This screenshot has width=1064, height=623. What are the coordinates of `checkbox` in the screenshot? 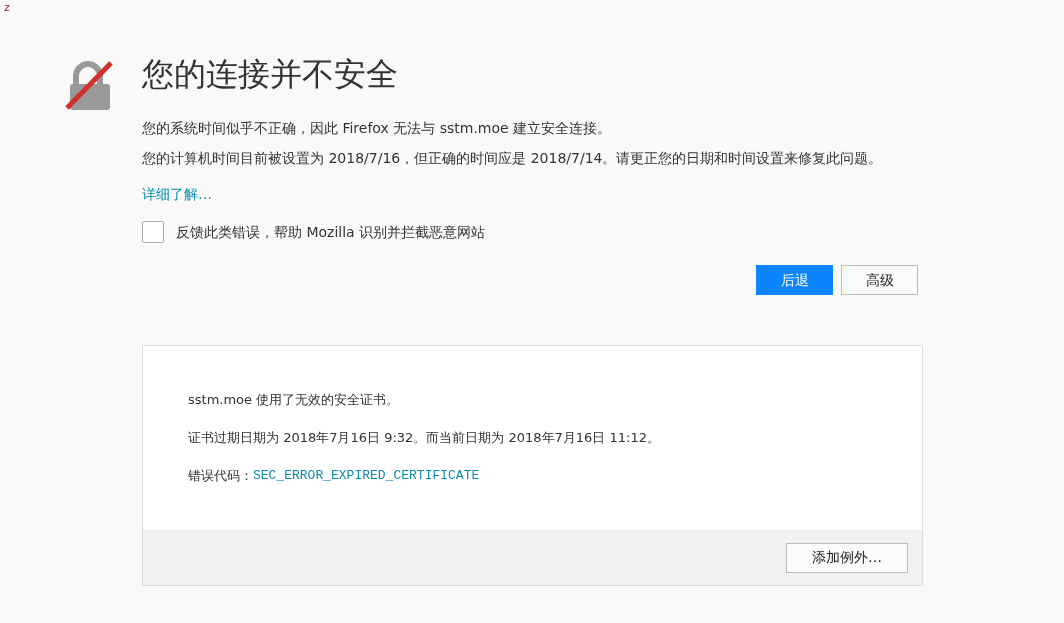 It's located at (153, 232).